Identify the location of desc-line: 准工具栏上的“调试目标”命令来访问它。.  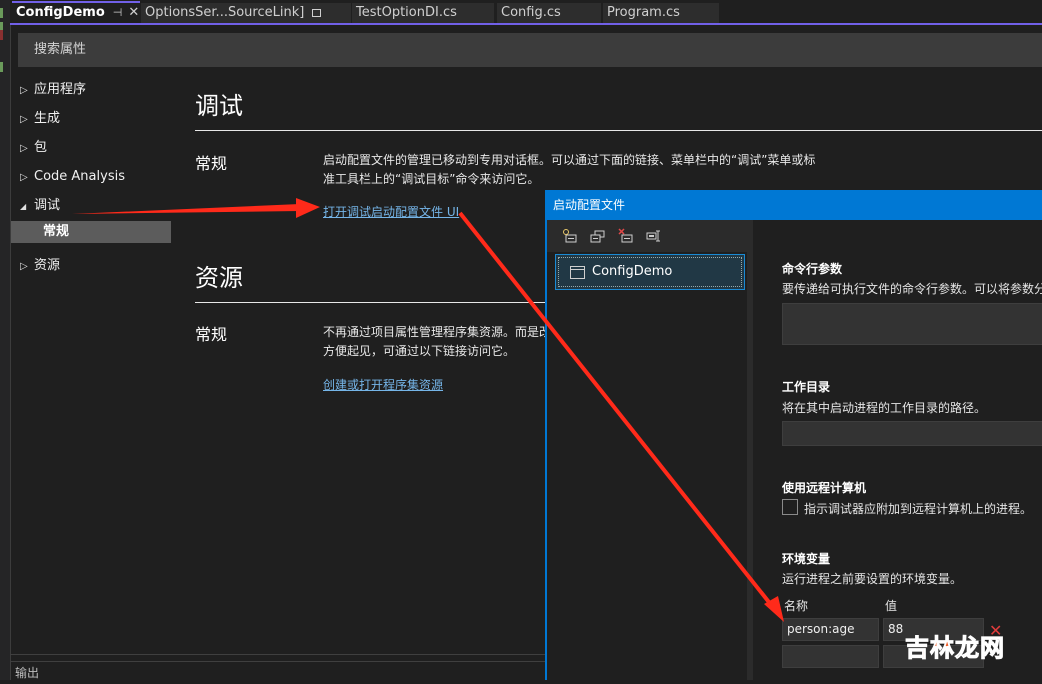
(431, 179).